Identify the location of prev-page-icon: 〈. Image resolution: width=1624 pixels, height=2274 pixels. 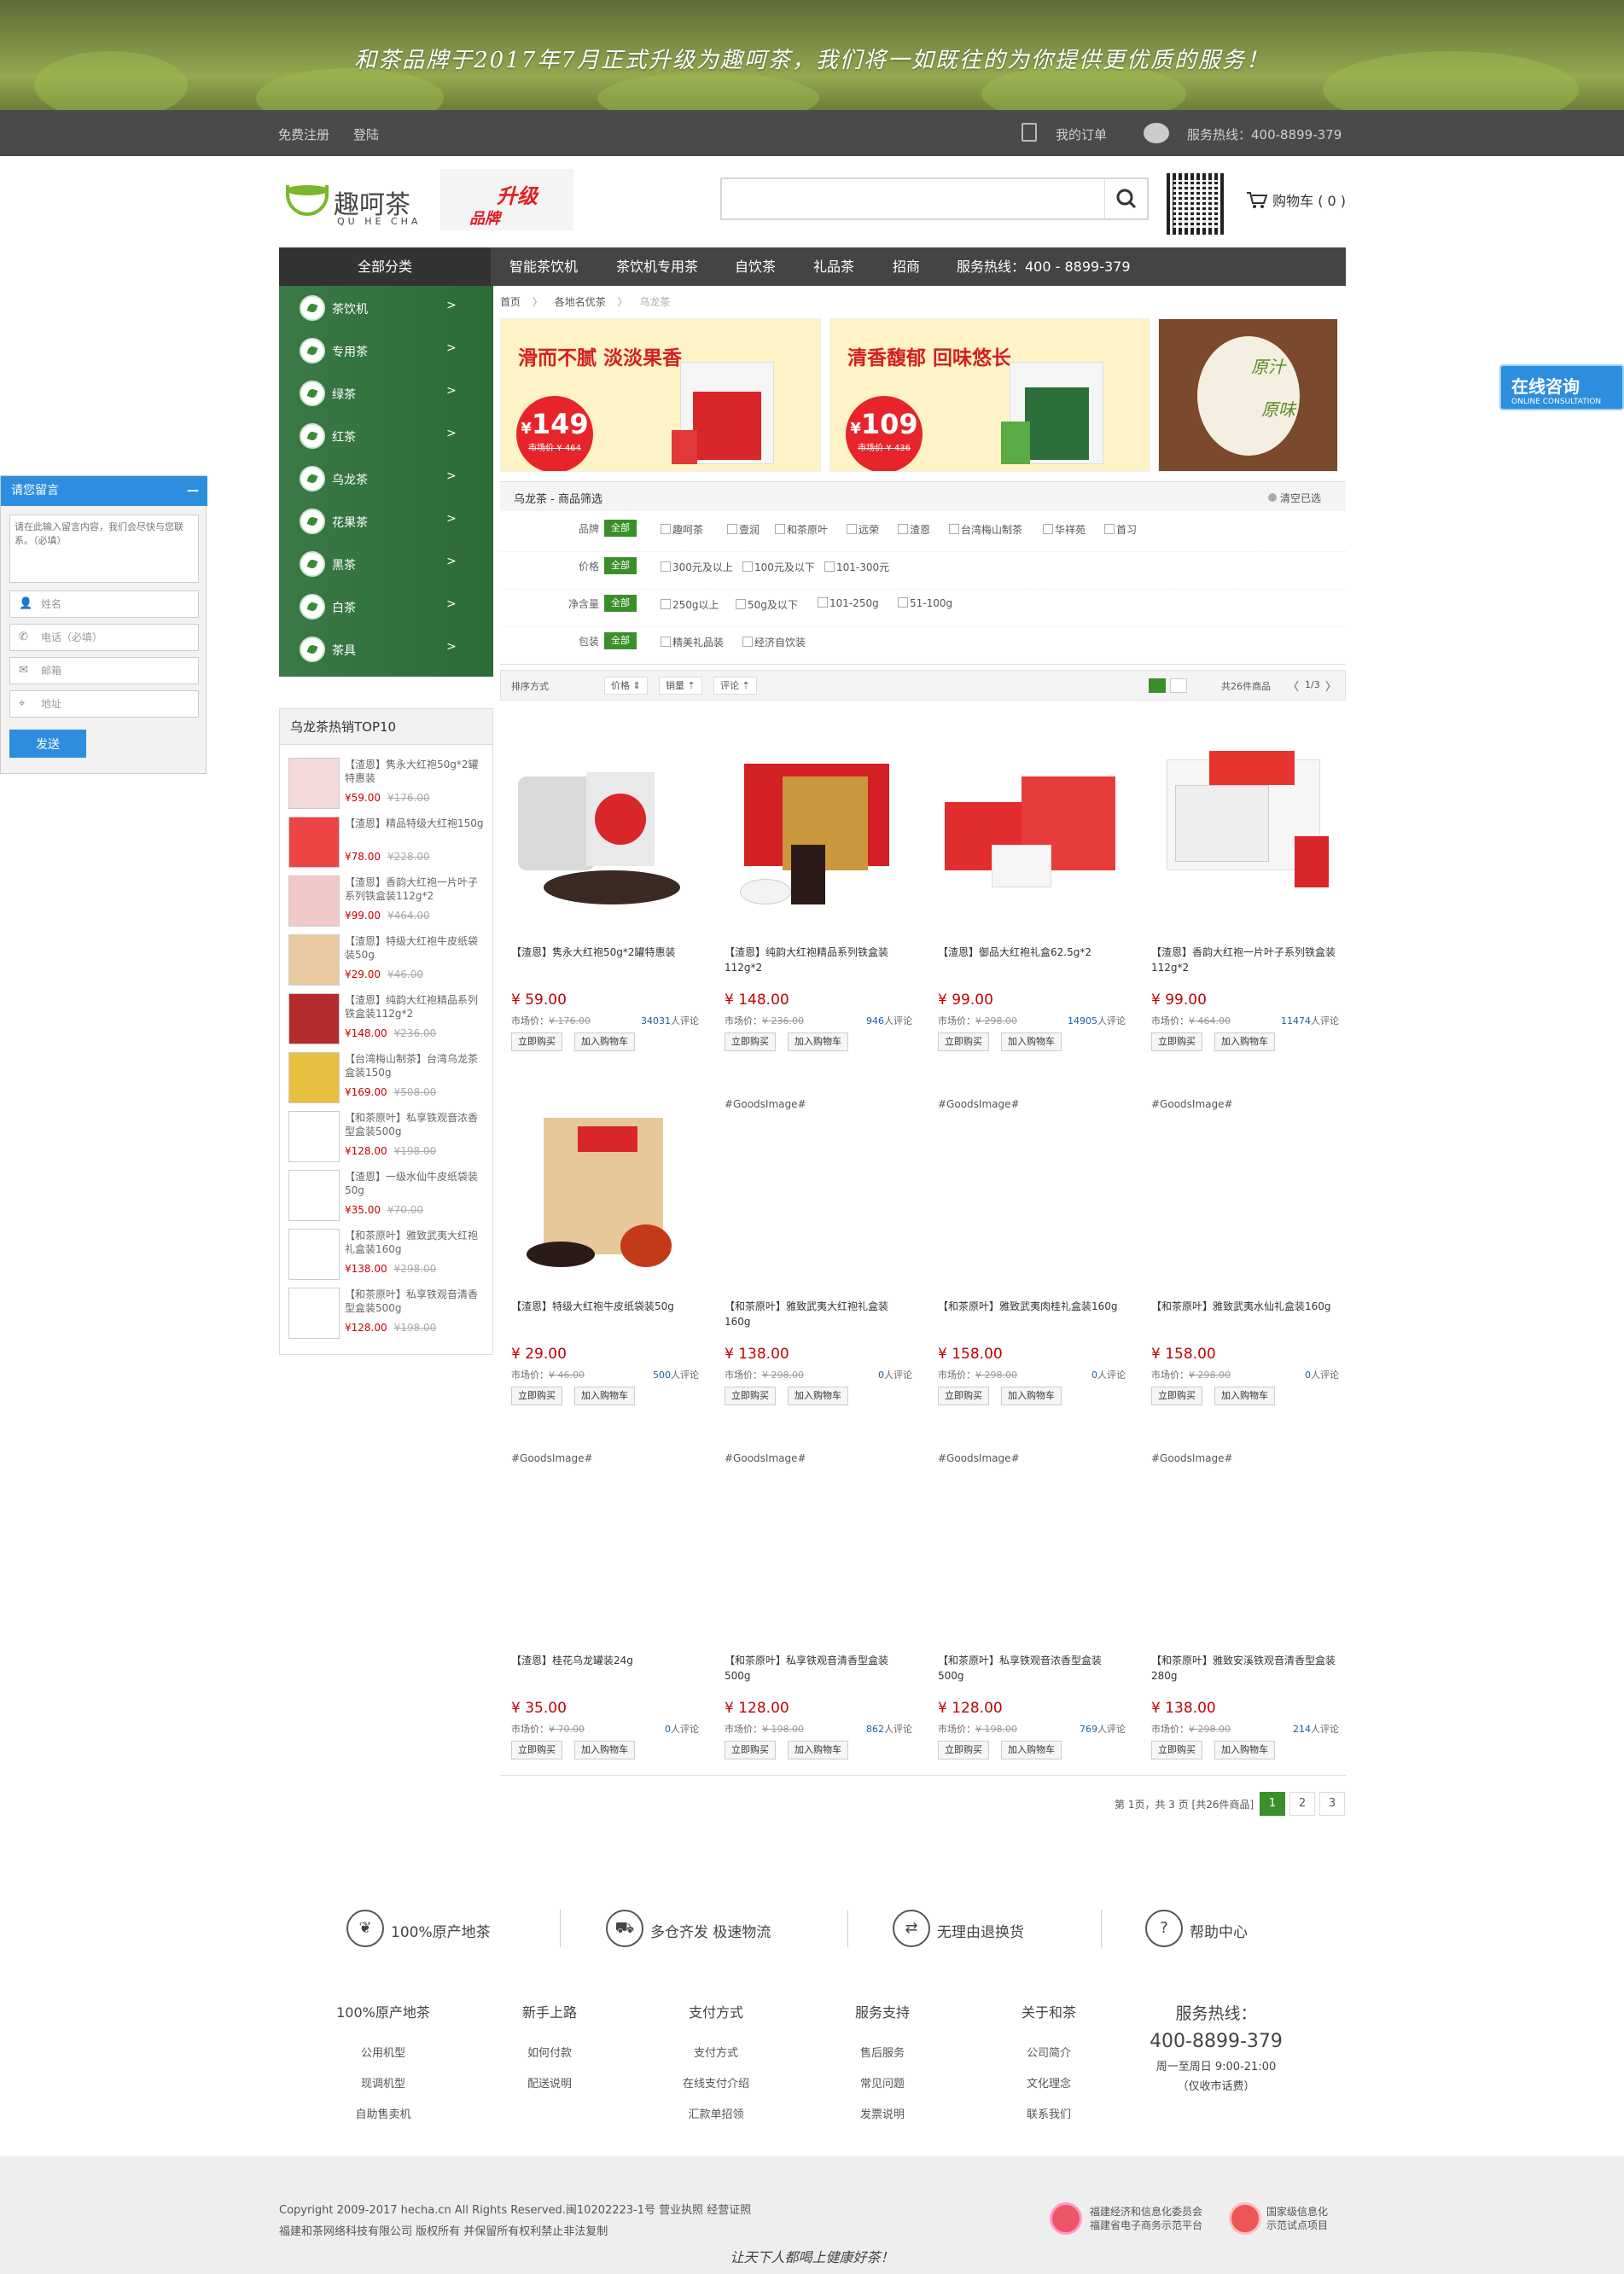
(1293, 686).